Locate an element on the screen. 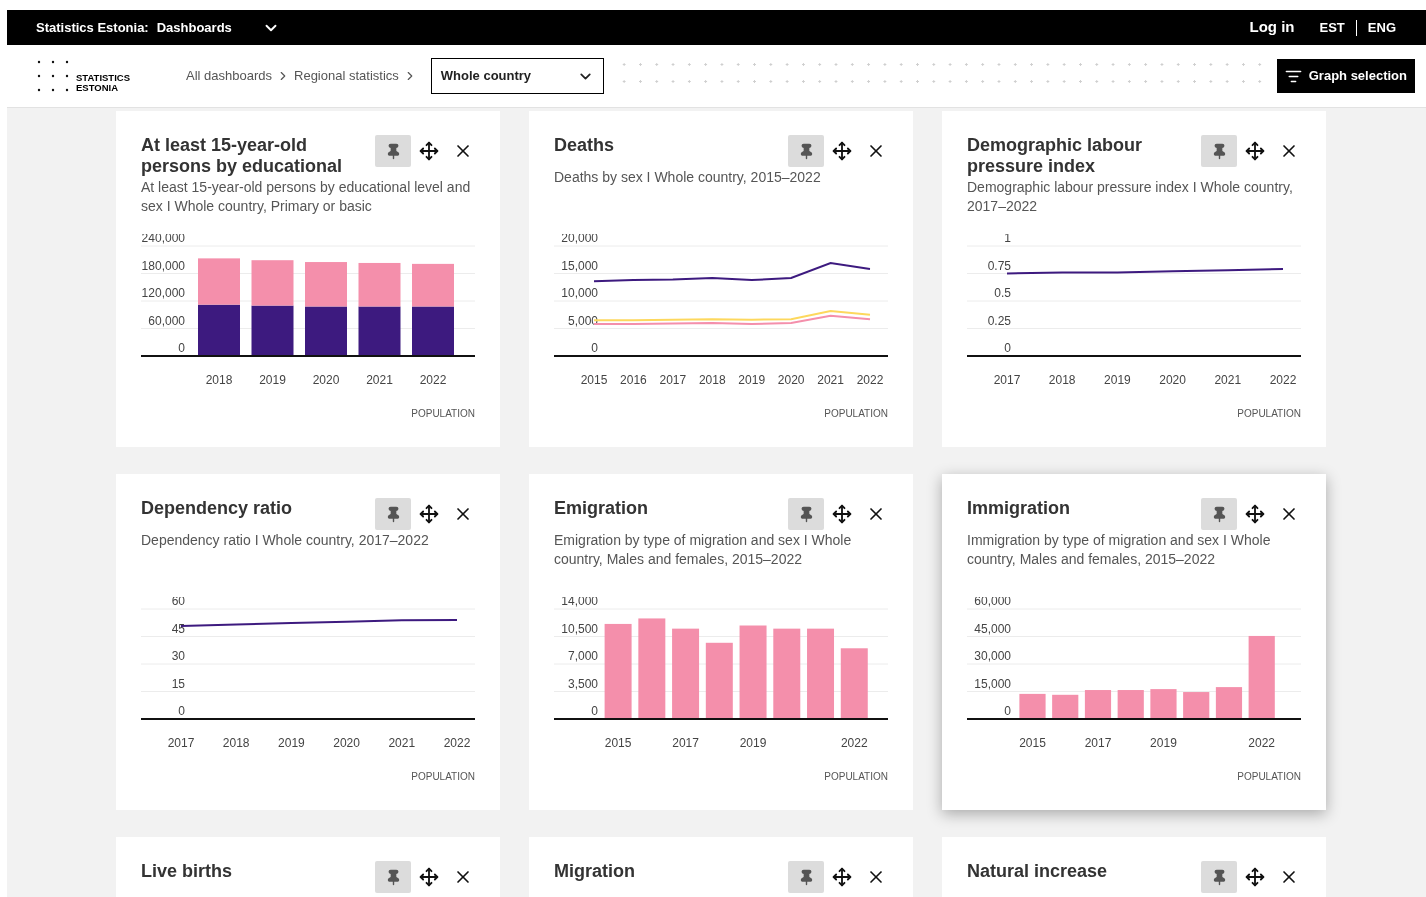  card-description: At least 15-year-old persons by educational level and sex I Whole country, Primary or basic is located at coordinates (306, 197).